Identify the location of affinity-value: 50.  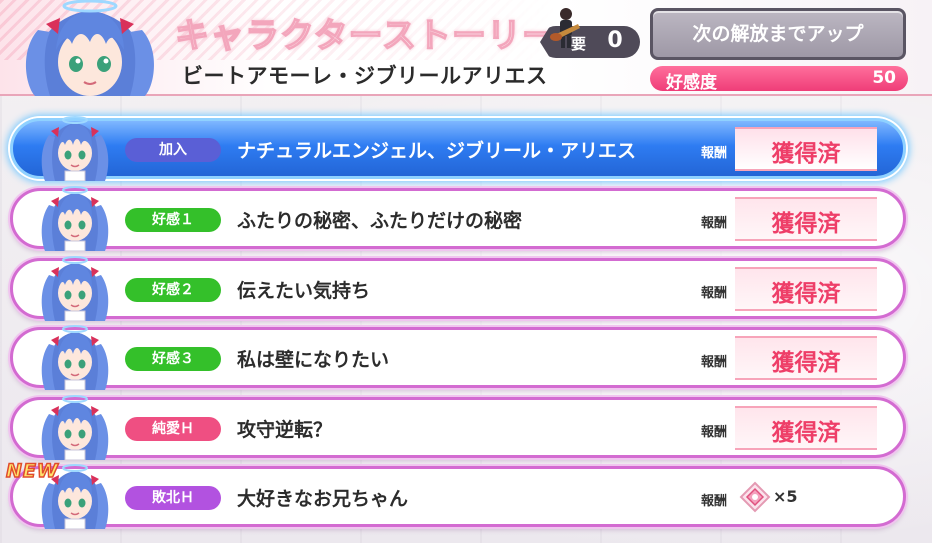
(884, 78).